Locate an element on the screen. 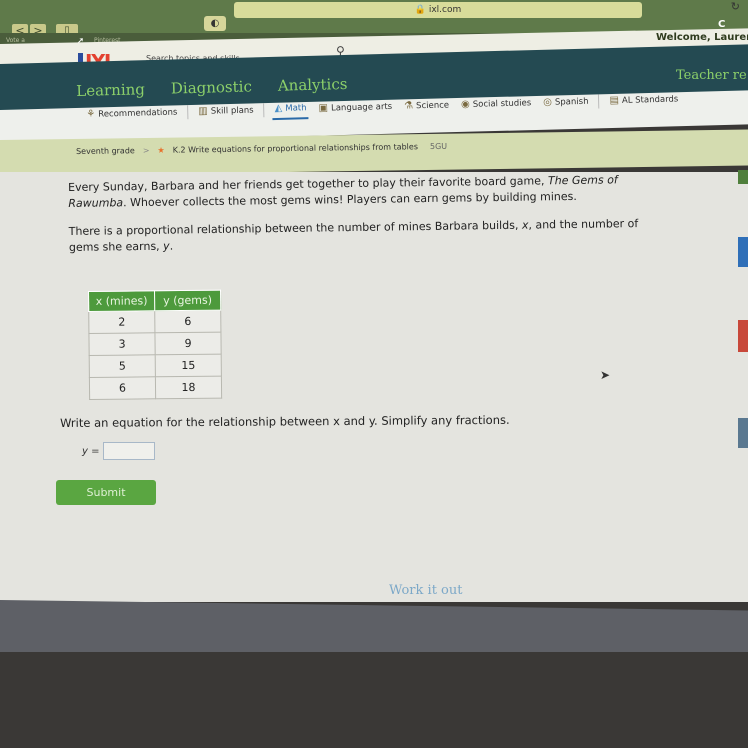 This screenshot has width=748, height=748. welcome-text: Welcome, Lauren is located at coordinates (702, 37).